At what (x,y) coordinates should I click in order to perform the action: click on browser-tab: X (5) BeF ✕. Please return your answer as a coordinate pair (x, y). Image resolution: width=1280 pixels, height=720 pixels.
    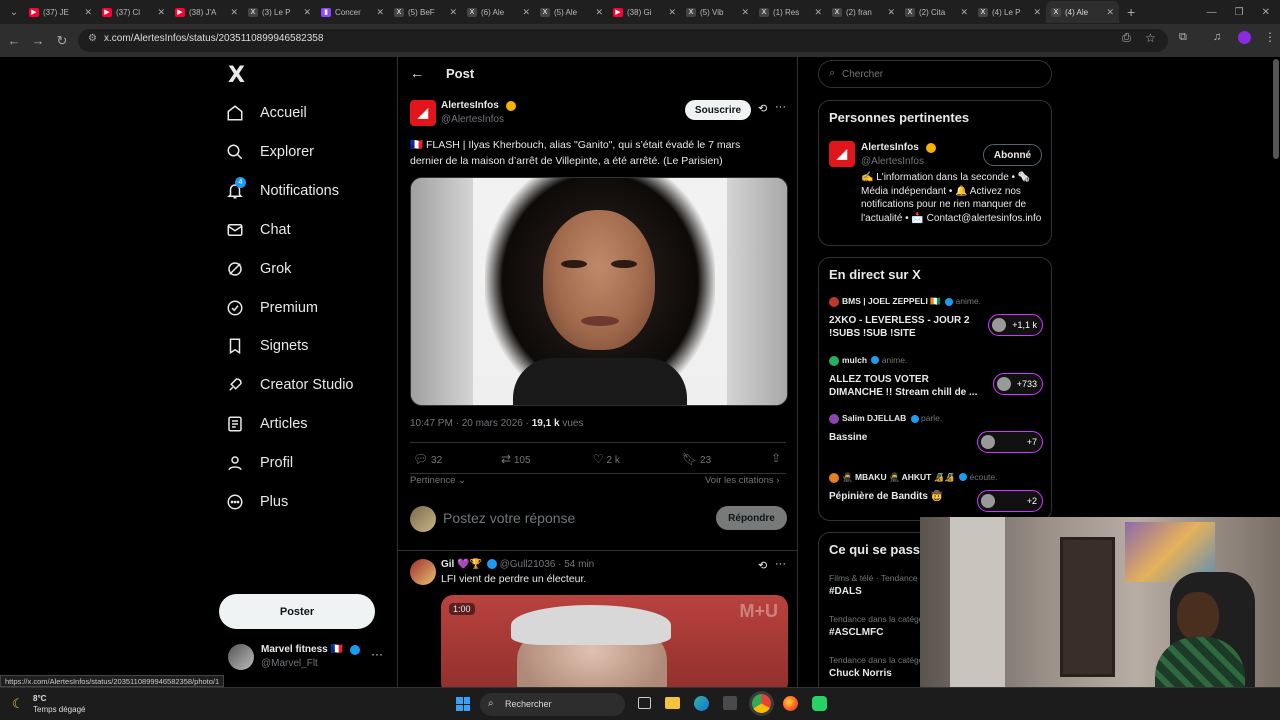
    Looking at the image, I should click on (425, 12).